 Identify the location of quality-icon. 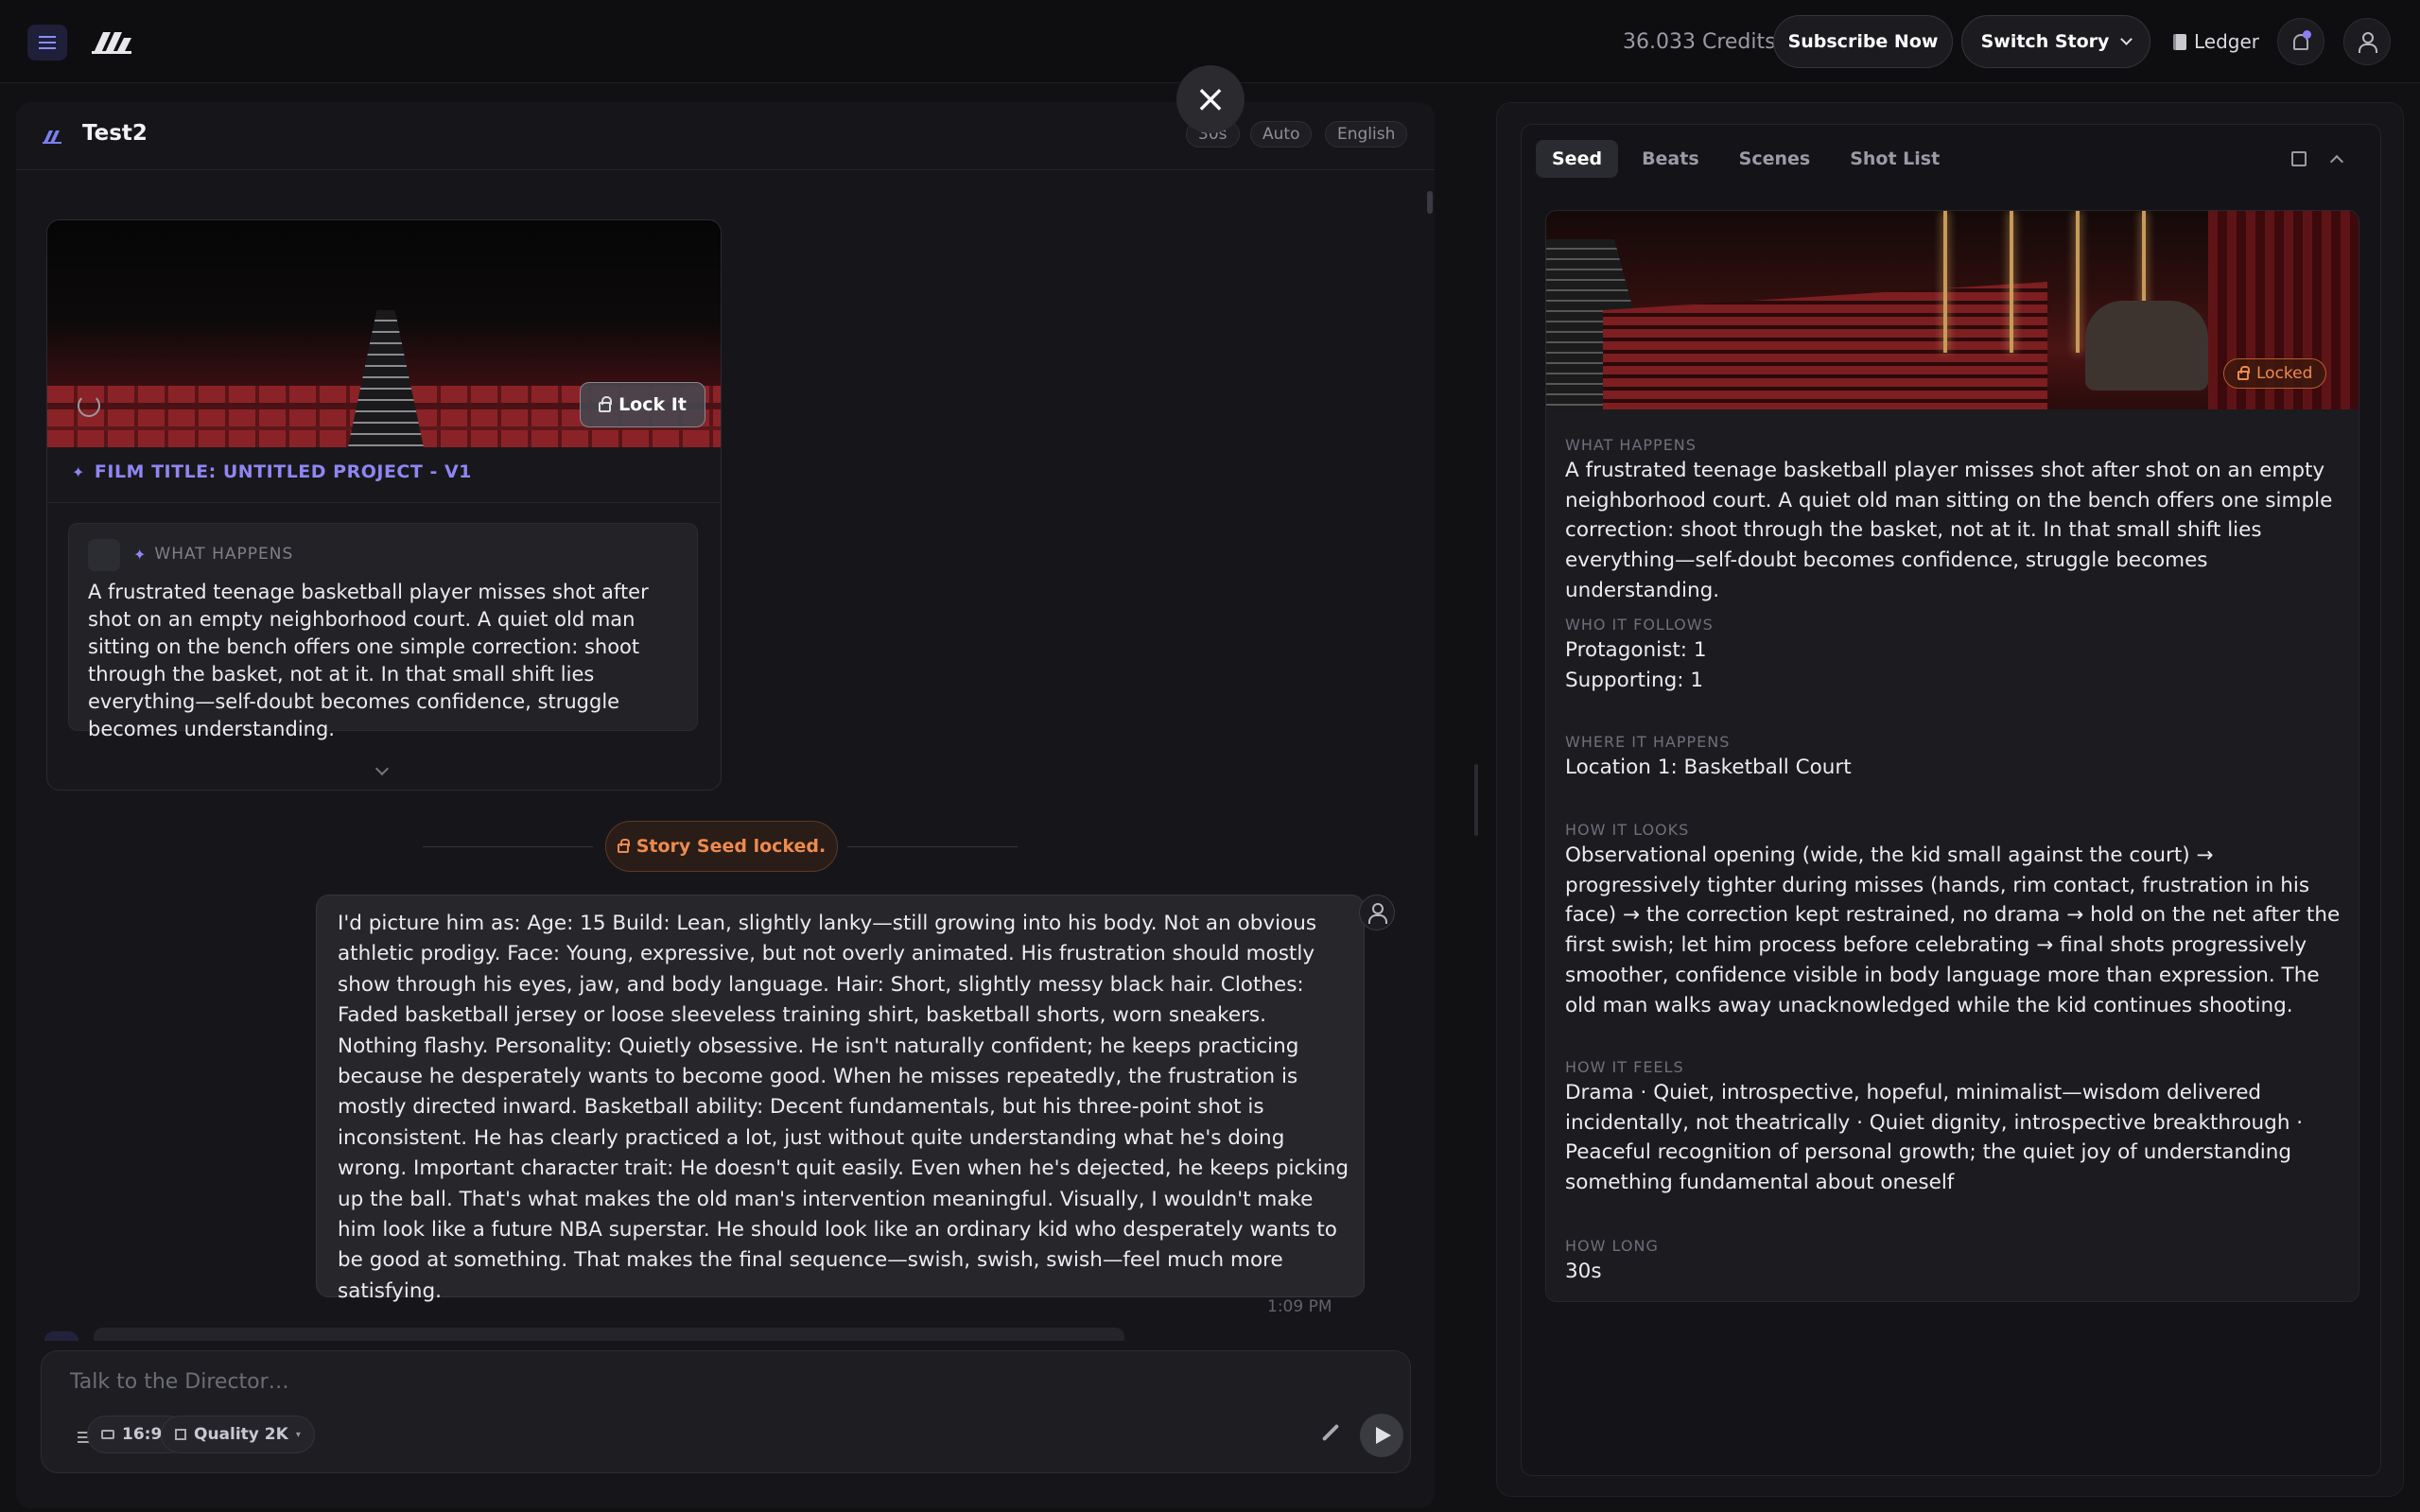
(181, 1435).